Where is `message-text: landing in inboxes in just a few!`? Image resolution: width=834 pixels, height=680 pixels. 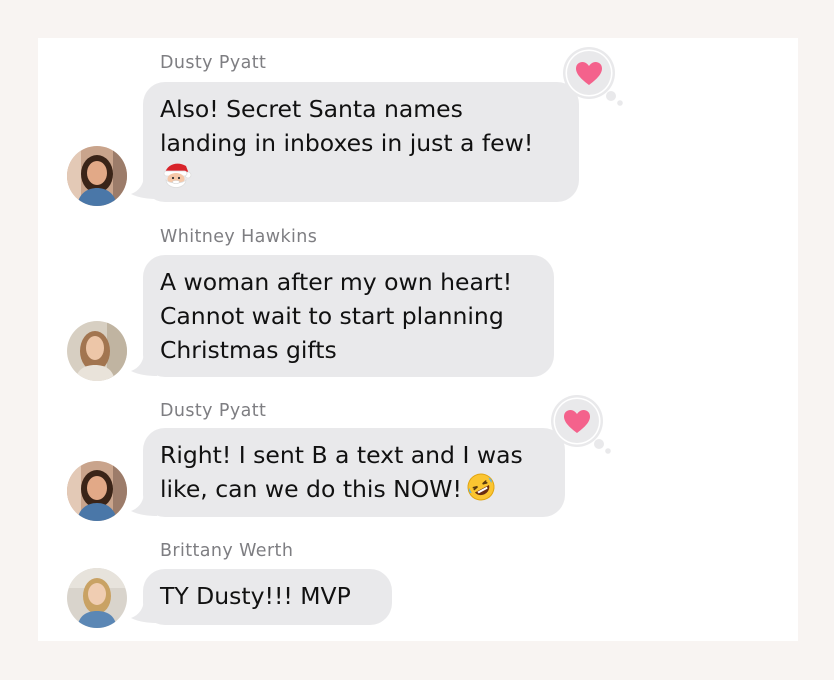
message-text: landing in inboxes in just a few! is located at coordinates (347, 143).